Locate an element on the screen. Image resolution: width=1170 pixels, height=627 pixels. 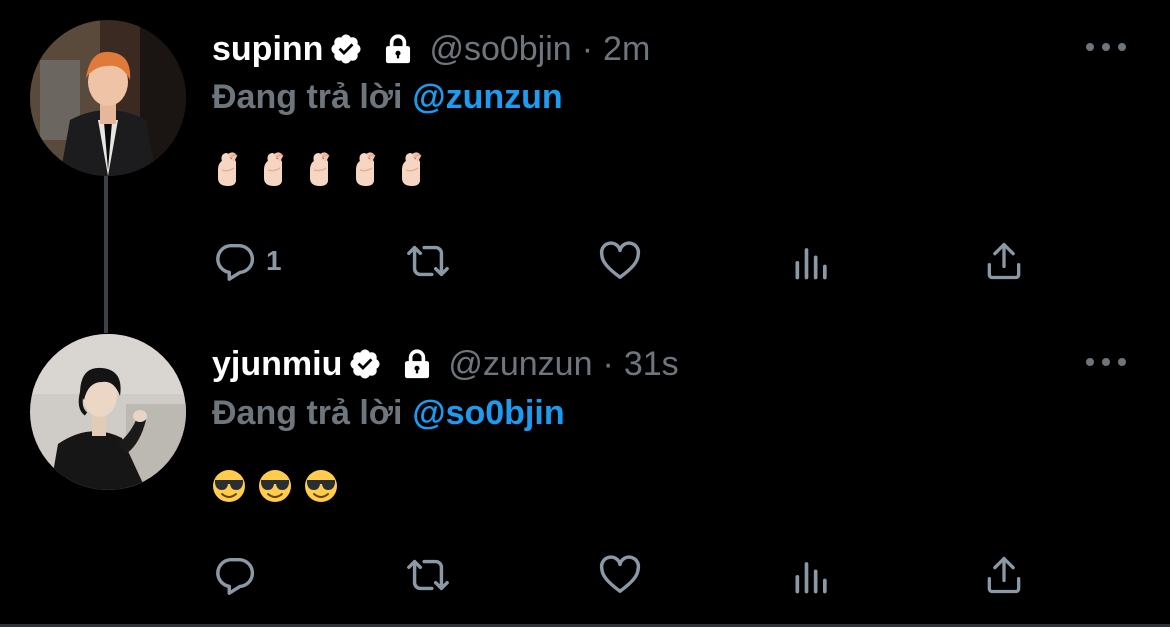
tweet-actions is located at coordinates (632, 575).